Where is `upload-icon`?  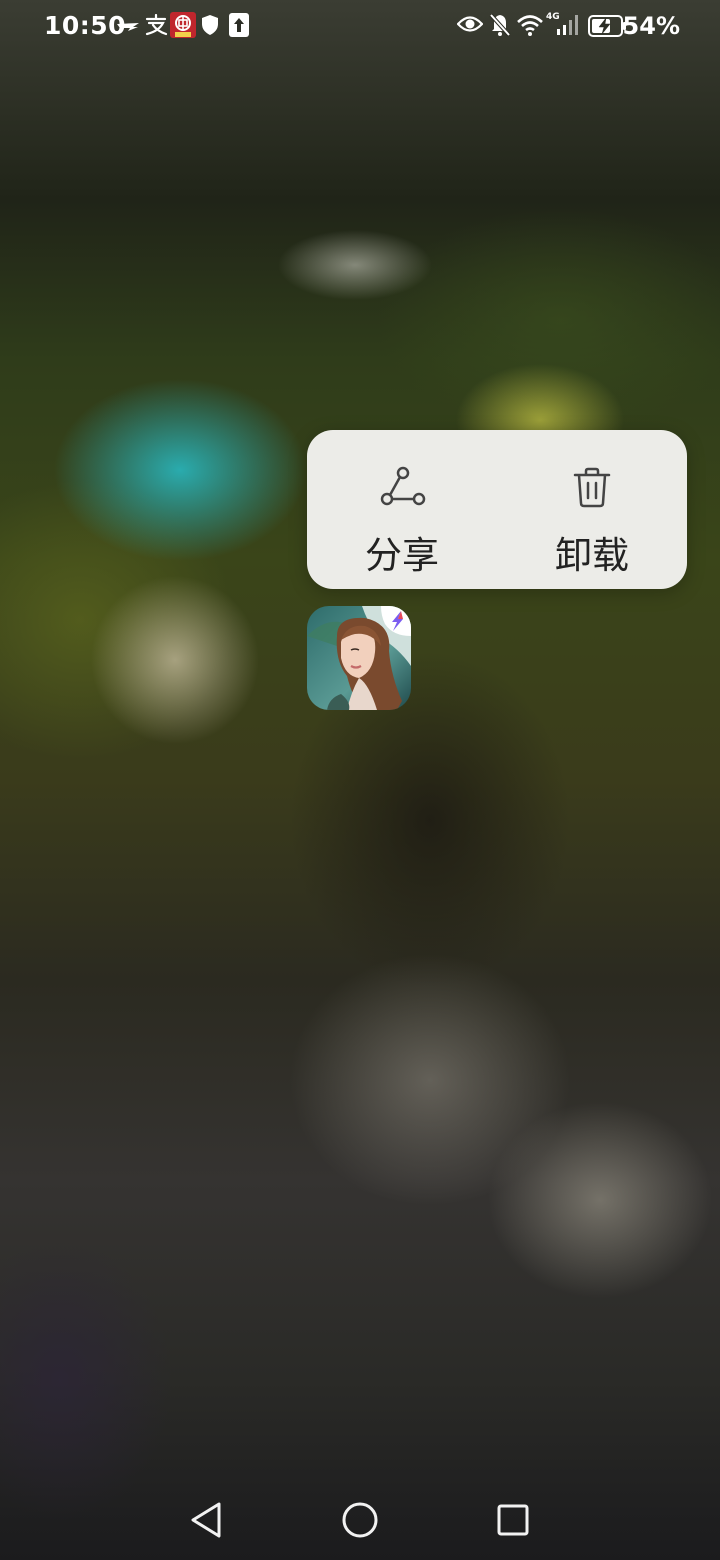 upload-icon is located at coordinates (239, 27).